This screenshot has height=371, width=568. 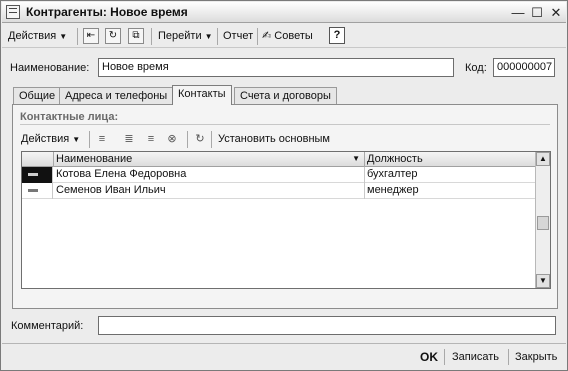 What do you see at coordinates (116, 95) in the screenshot?
I see `tab-addresses-phones: Адреса и телефоны` at bounding box center [116, 95].